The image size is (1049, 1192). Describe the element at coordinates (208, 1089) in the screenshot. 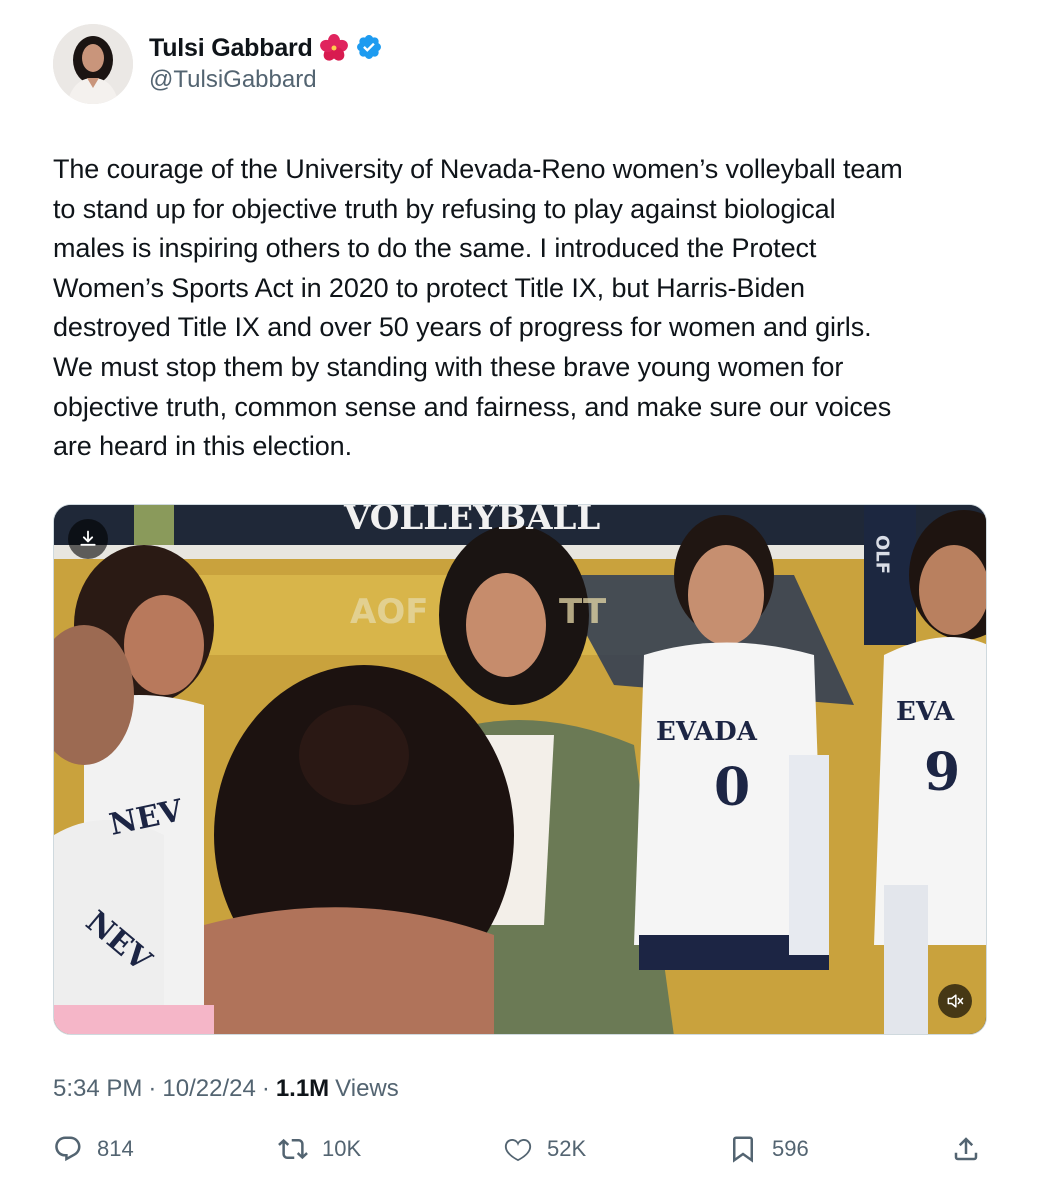

I see `tweet-date: 10/22/24` at that location.